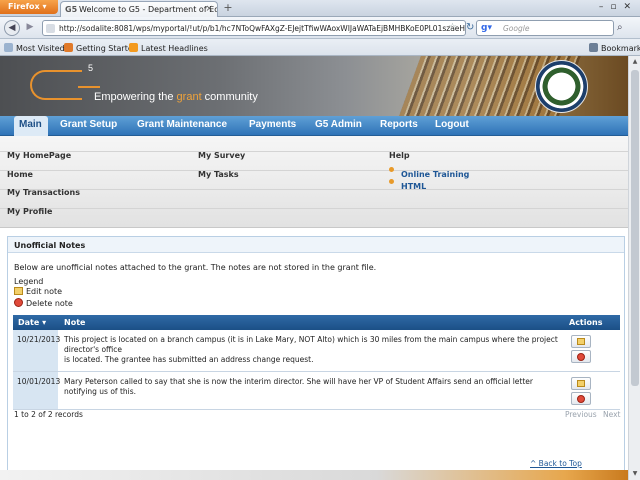 This screenshot has height=480, width=640. What do you see at coordinates (56, 85) in the screenshot?
I see `g5-logo` at bounding box center [56, 85].